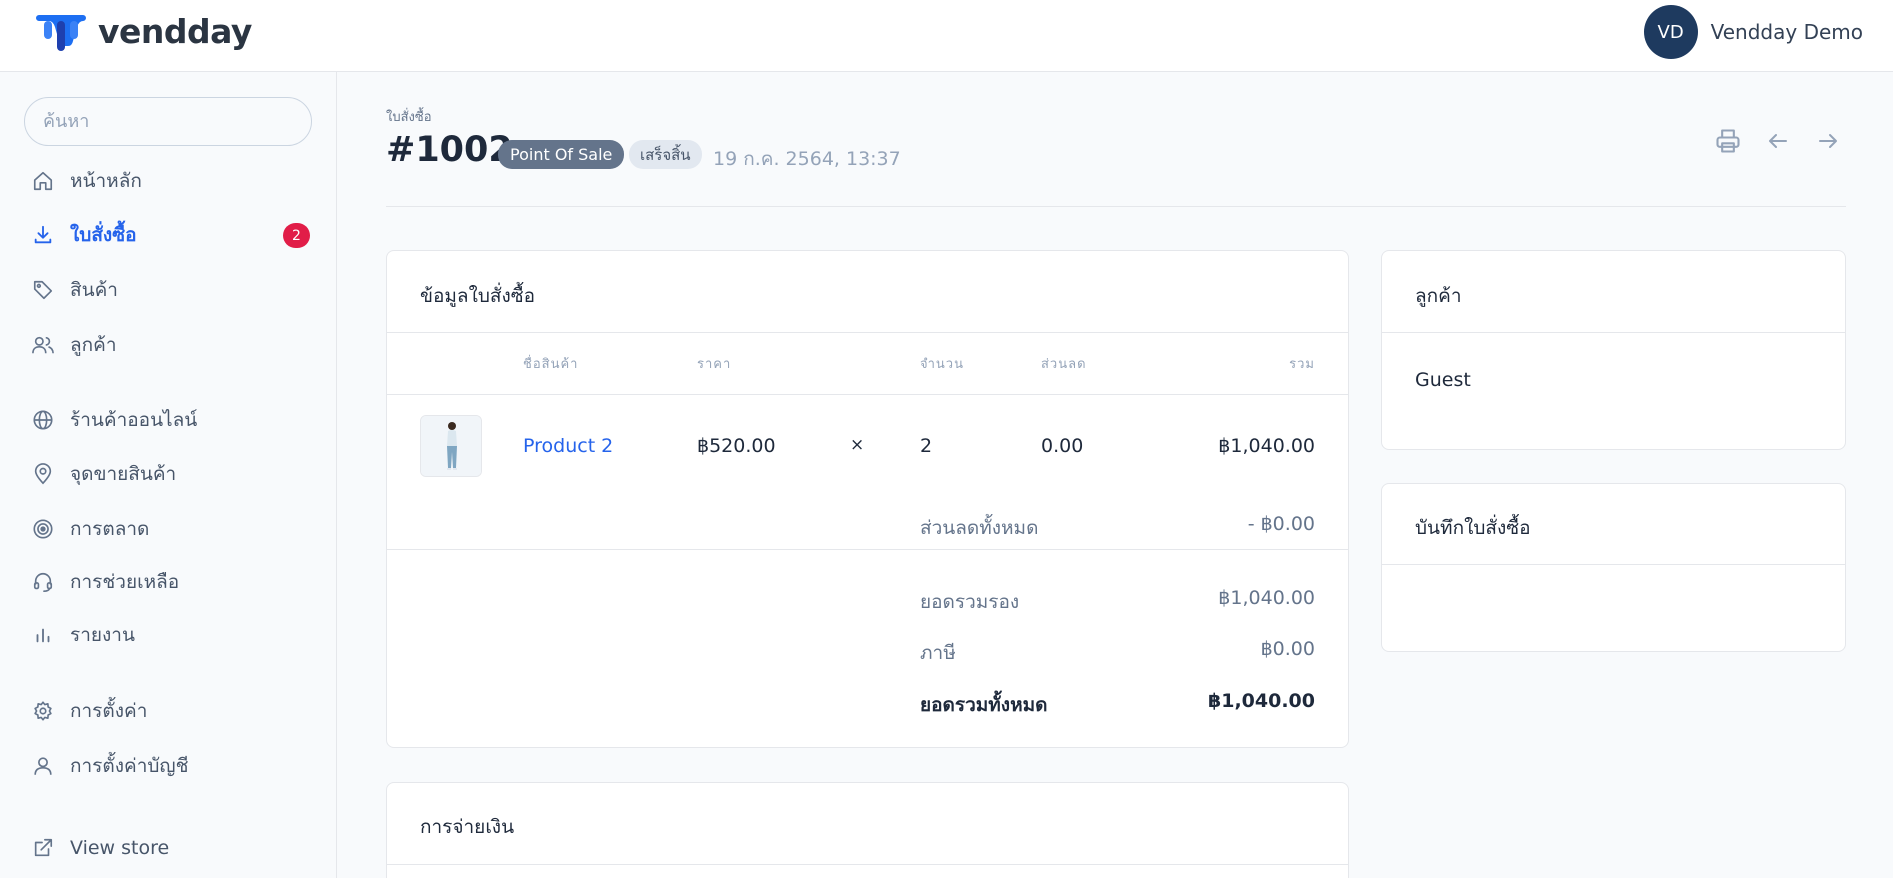  I want to click on arrow-right-icon, so click(1828, 141).